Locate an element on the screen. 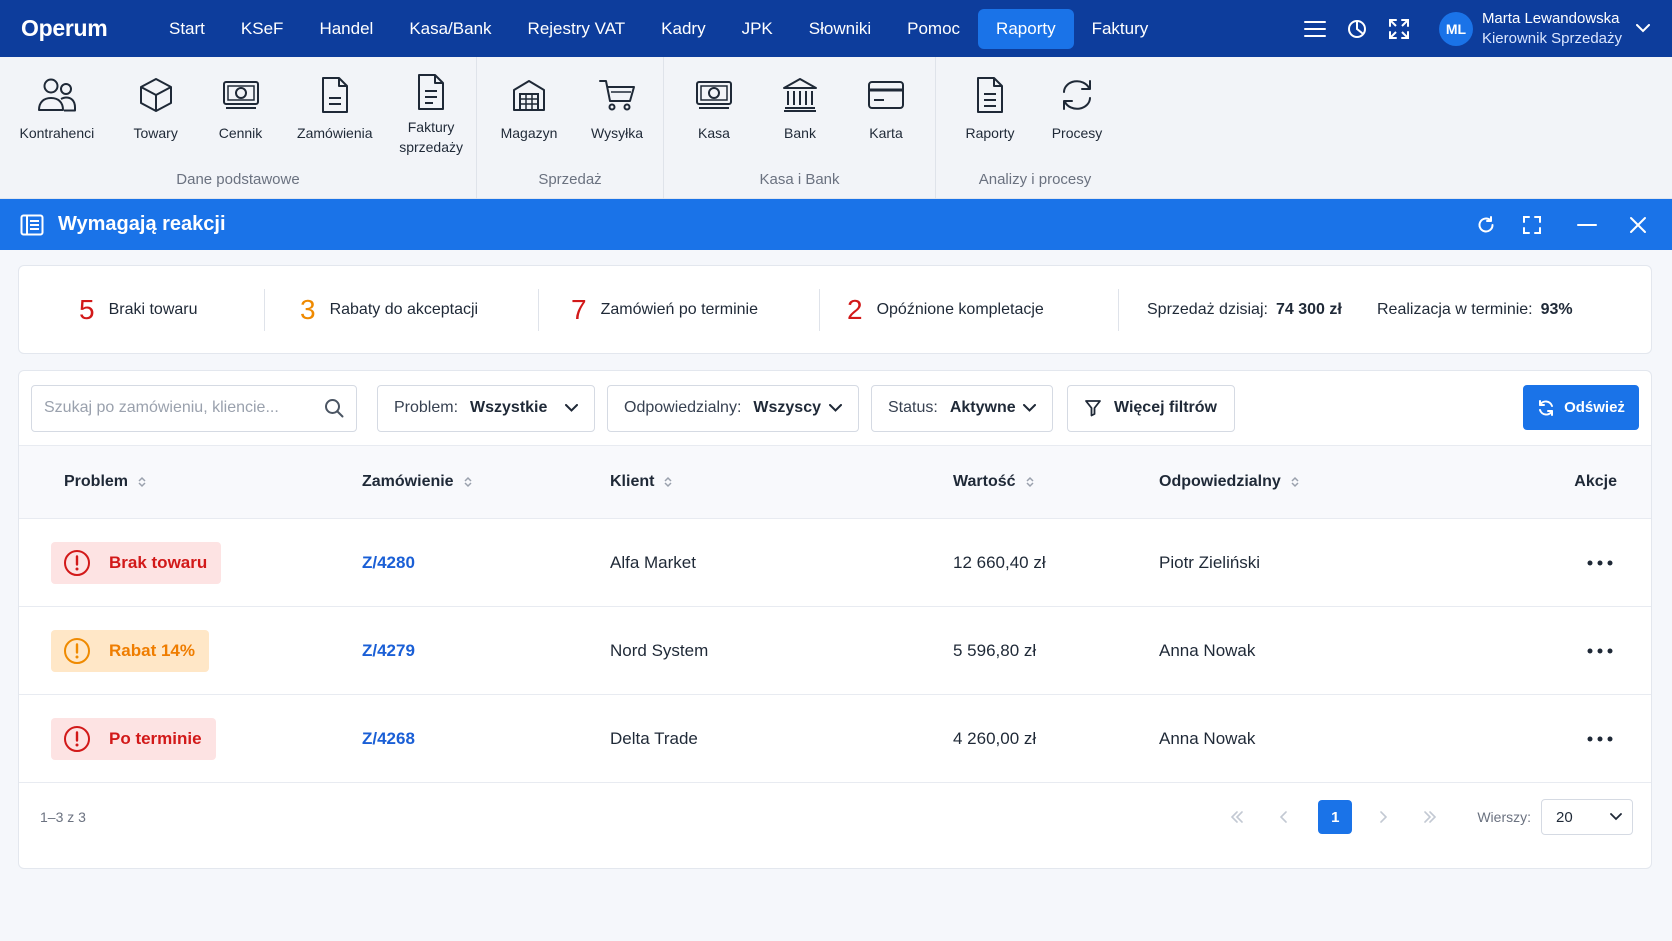  stat-zamowienia-po-terminie: 7 Zamówień po terminie is located at coordinates (679, 309).